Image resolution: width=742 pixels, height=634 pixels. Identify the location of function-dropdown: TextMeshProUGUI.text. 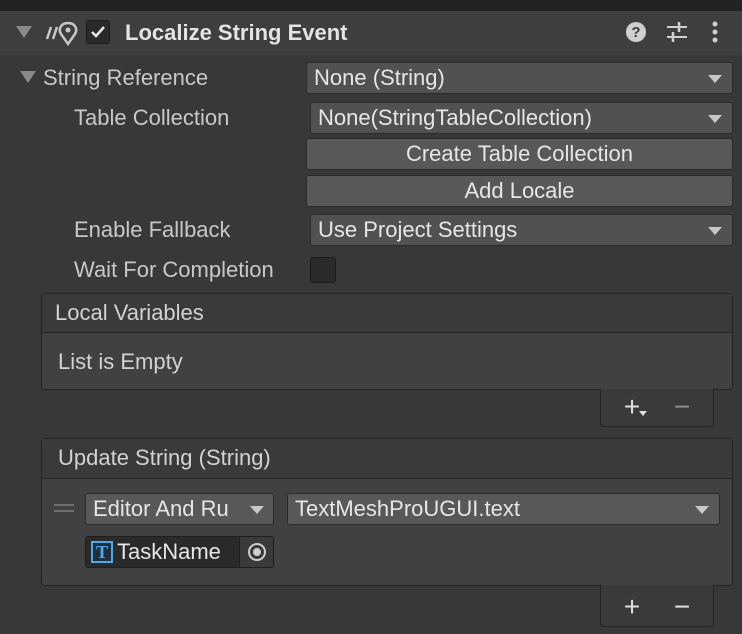
(503, 509).